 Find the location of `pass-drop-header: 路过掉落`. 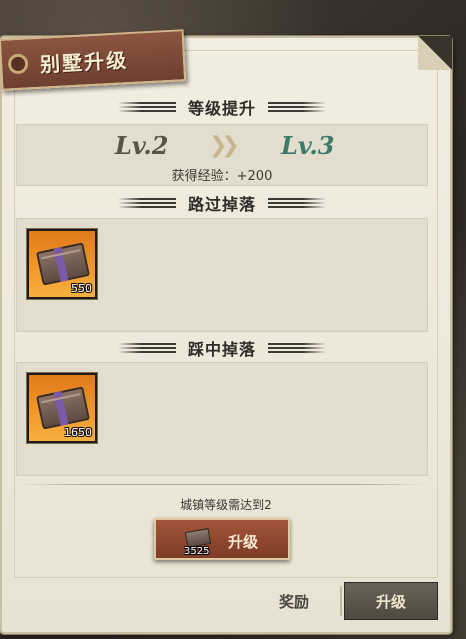

pass-drop-header: 路过掉落 is located at coordinates (222, 203).